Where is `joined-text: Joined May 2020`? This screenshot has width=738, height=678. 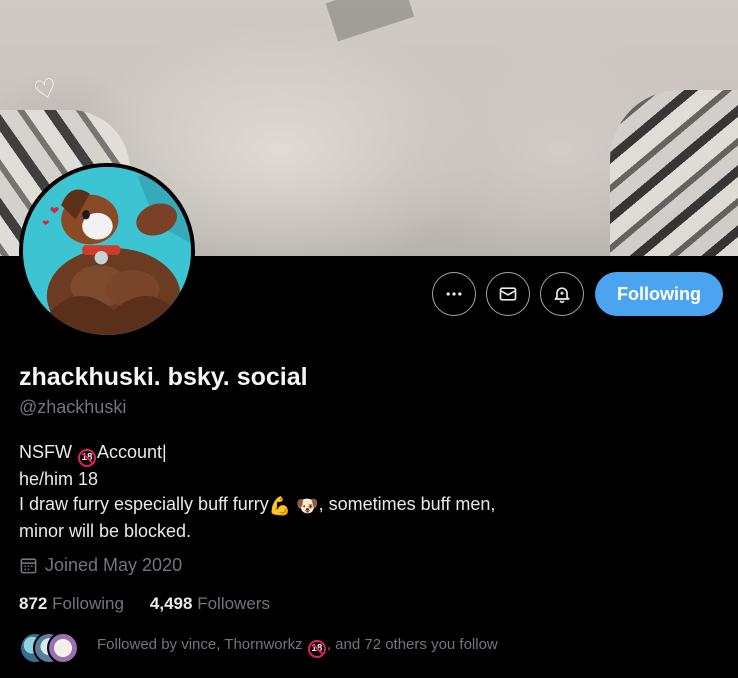
joined-text: Joined May 2020 is located at coordinates (114, 565).